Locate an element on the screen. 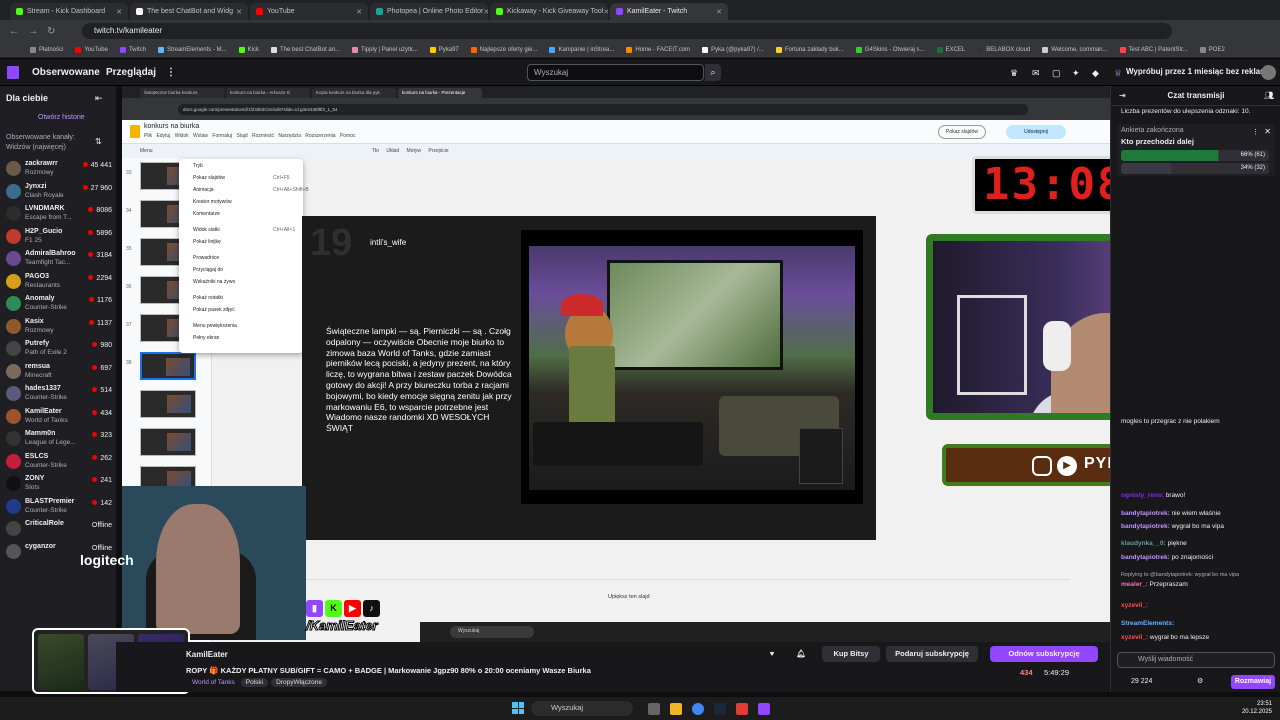  bookmark: POE2 is located at coordinates (1212, 49).